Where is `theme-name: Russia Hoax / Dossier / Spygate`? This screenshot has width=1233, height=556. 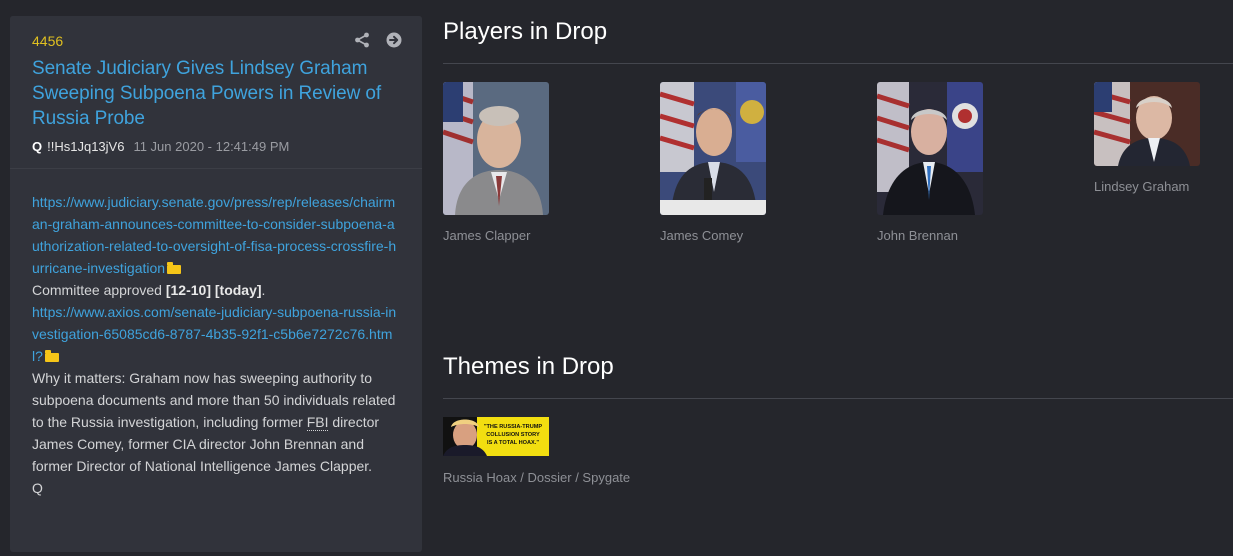 theme-name: Russia Hoax / Dossier / Spygate is located at coordinates (537, 477).